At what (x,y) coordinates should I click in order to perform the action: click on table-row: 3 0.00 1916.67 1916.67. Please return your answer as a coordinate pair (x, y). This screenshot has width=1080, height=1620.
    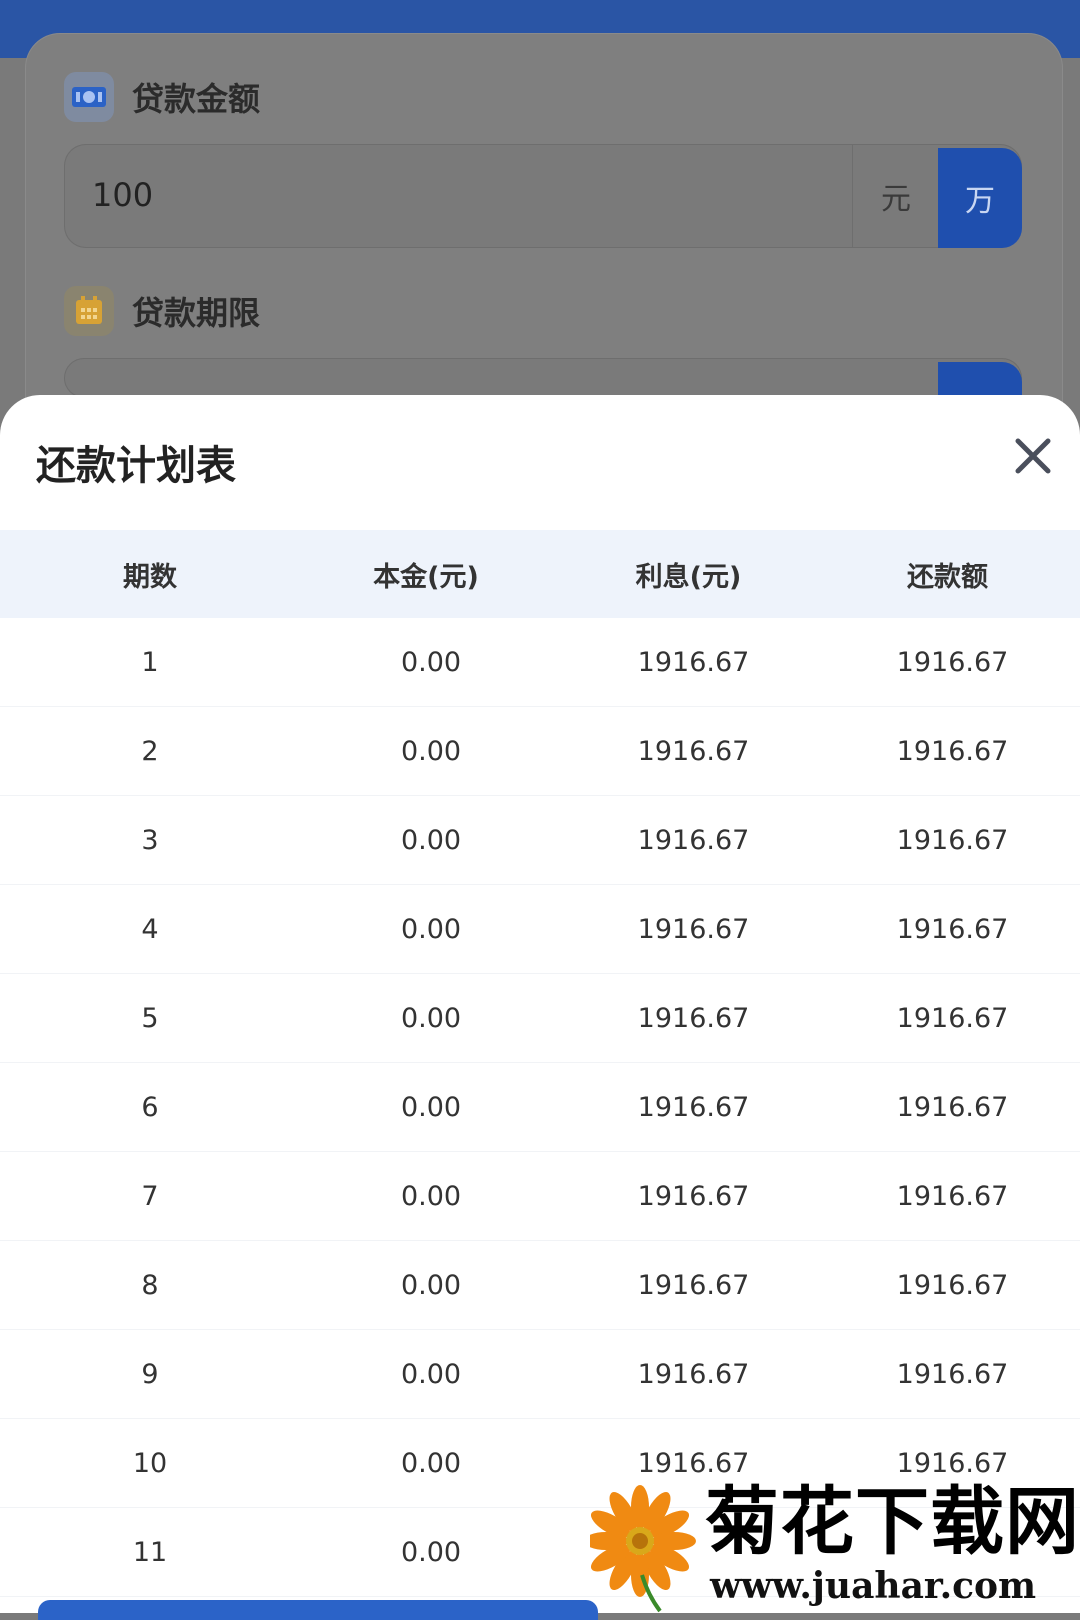
    Looking at the image, I should click on (540, 840).